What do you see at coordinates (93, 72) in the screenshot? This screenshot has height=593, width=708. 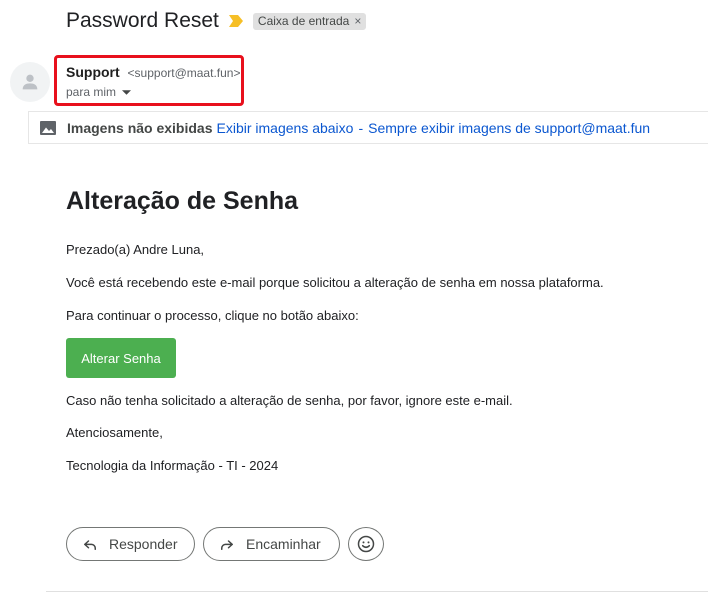 I see `sender-name: Support` at bounding box center [93, 72].